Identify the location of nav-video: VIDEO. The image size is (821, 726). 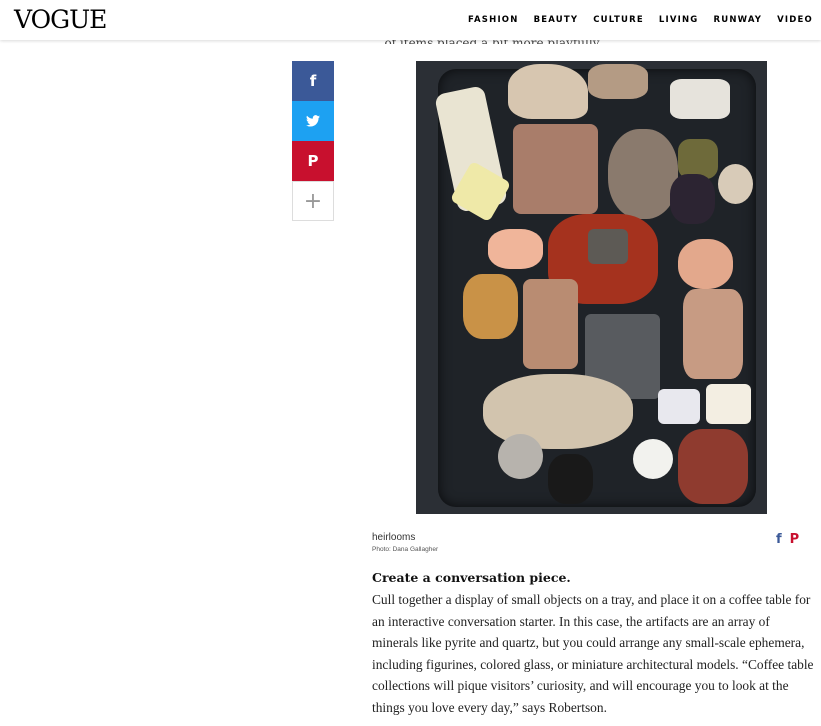
(795, 20).